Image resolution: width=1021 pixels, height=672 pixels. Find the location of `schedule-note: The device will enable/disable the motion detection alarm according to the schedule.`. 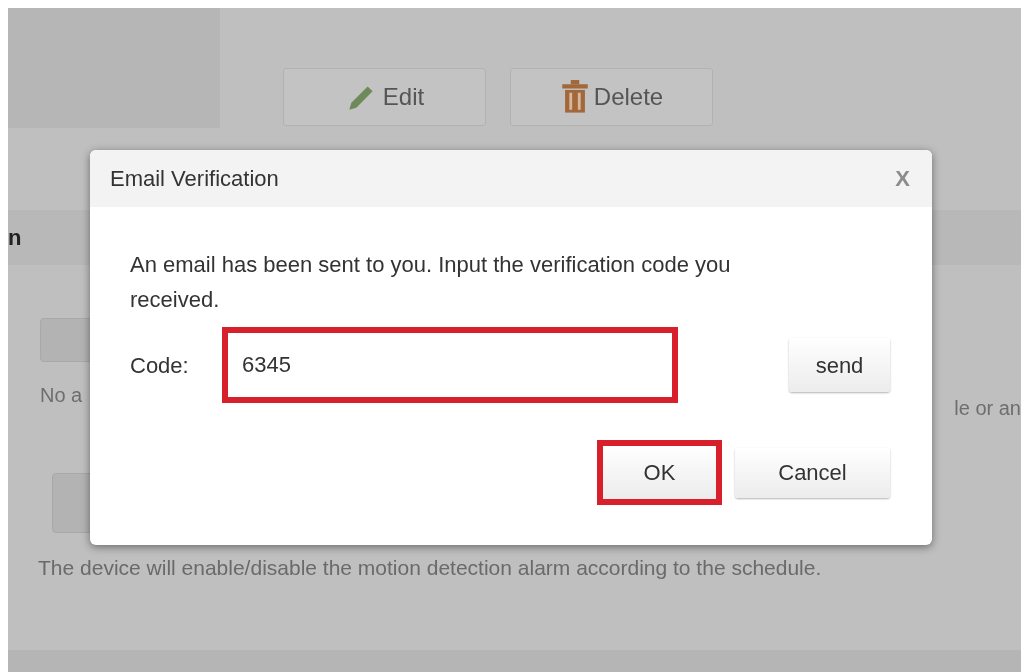

schedule-note: The device will enable/disable the motion detection alarm according to the schedule. is located at coordinates (430, 567).